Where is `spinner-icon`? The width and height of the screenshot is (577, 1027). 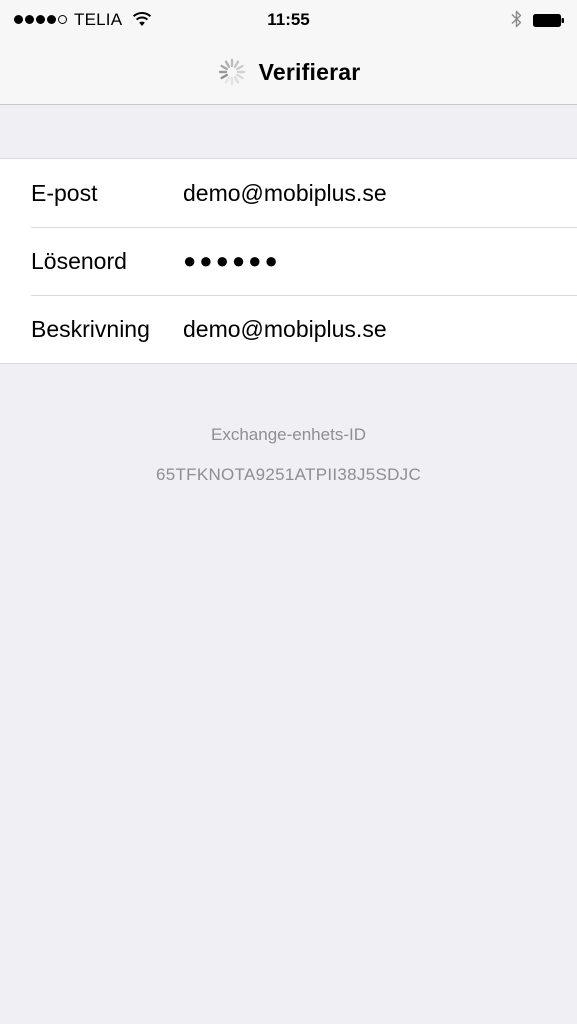 spinner-icon is located at coordinates (231, 72).